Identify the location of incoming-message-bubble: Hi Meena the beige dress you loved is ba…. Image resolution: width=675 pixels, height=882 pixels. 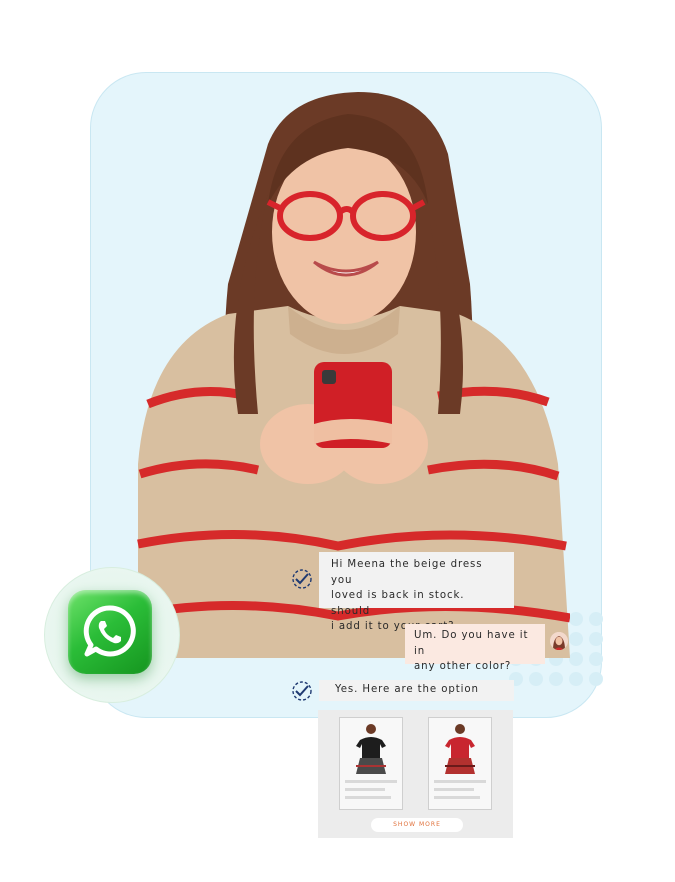
(416, 592).